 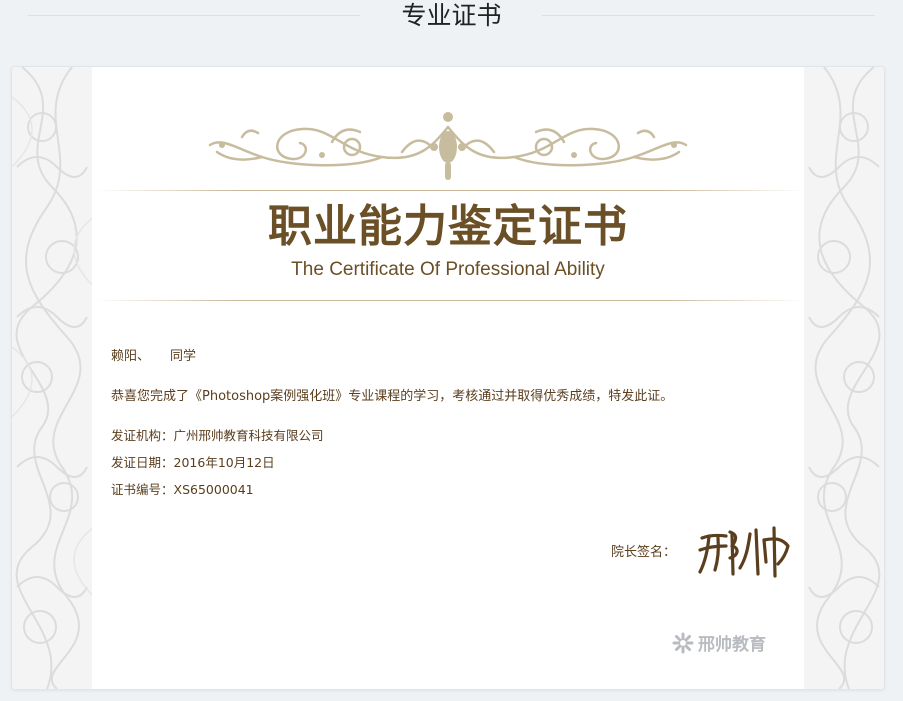 What do you see at coordinates (131, 356) in the screenshot?
I see `recipient-name: 赖阳、` at bounding box center [131, 356].